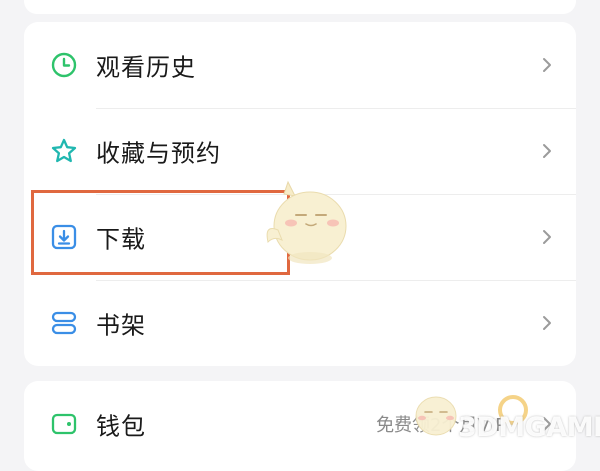 The image size is (600, 471). Describe the element at coordinates (529, 427) in the screenshot. I see `watermark: 3DMGAME` at that location.